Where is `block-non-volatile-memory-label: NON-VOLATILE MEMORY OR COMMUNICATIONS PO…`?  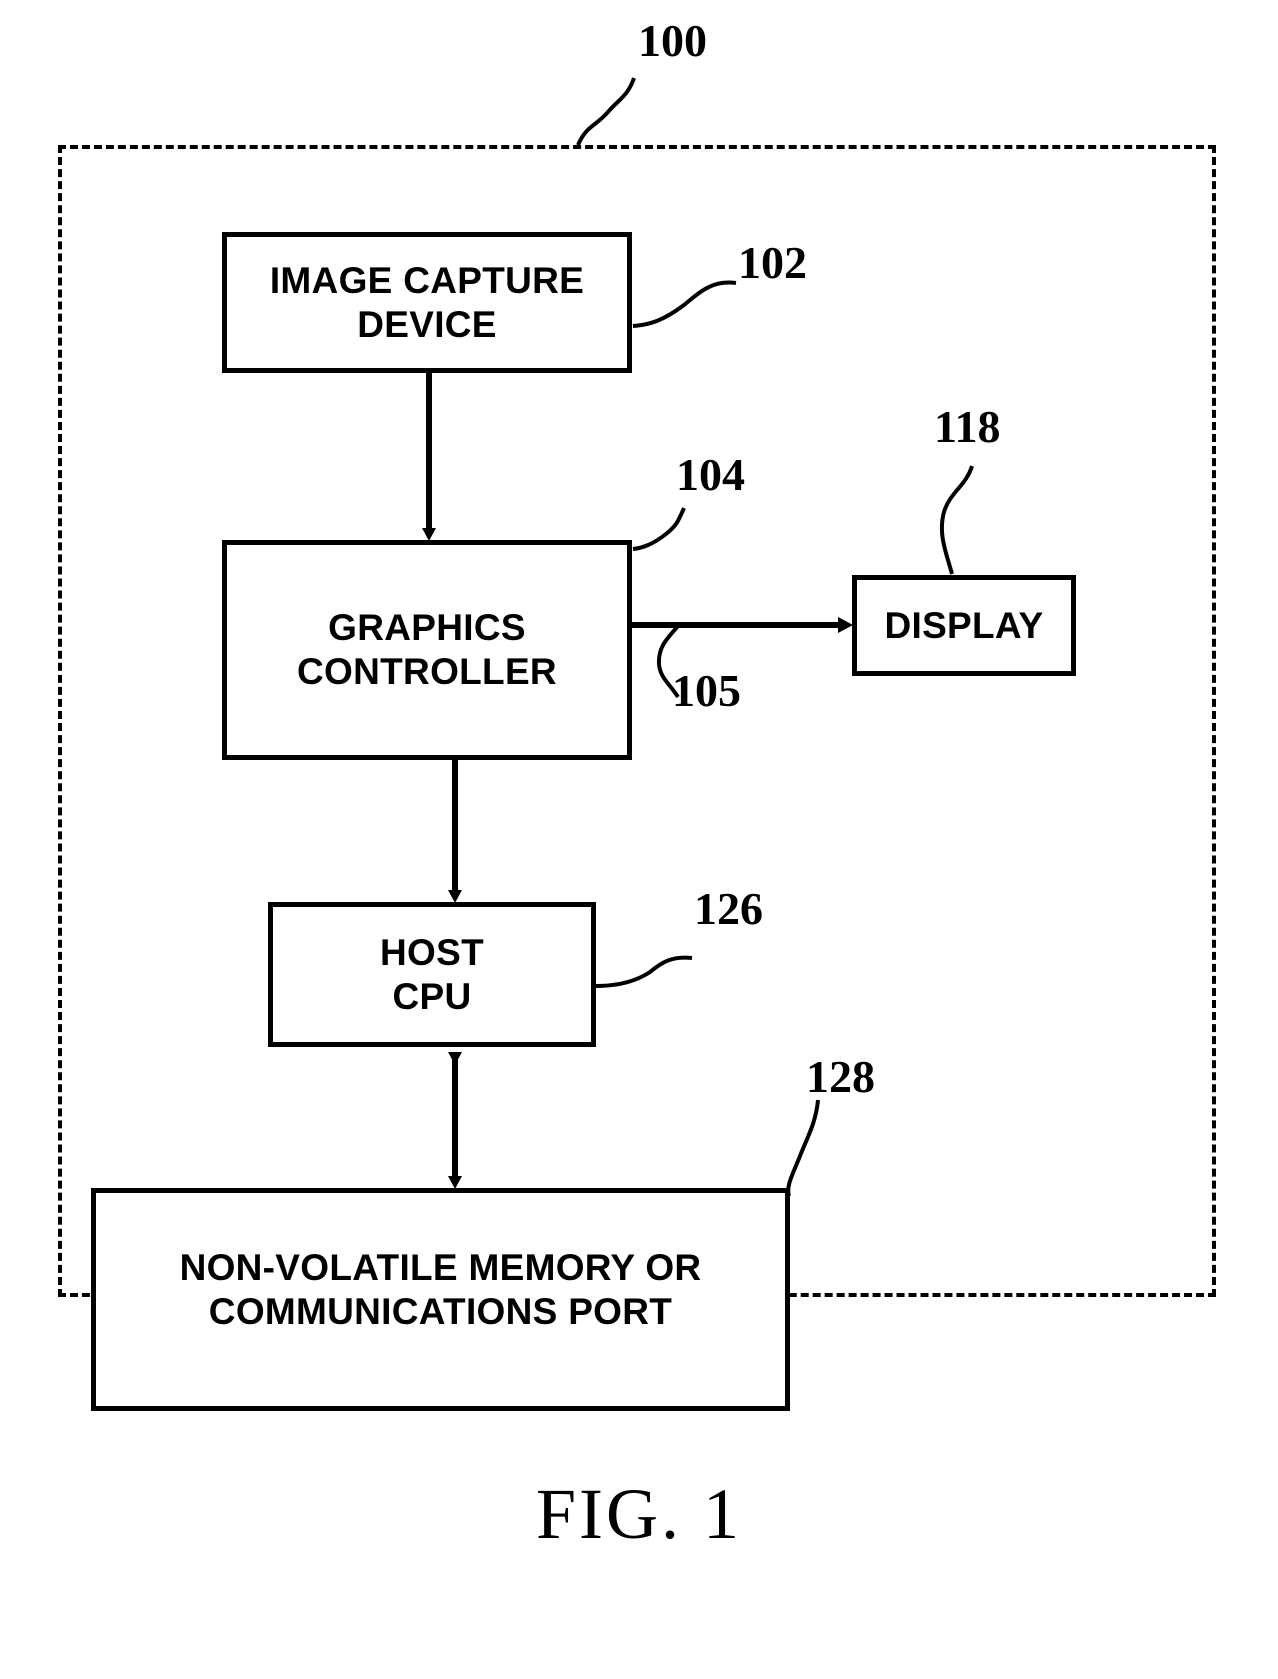
block-non-volatile-memory-label: NON-VOLATILE MEMORY OR COMMUNICATIONS PO… is located at coordinates (440, 1289).